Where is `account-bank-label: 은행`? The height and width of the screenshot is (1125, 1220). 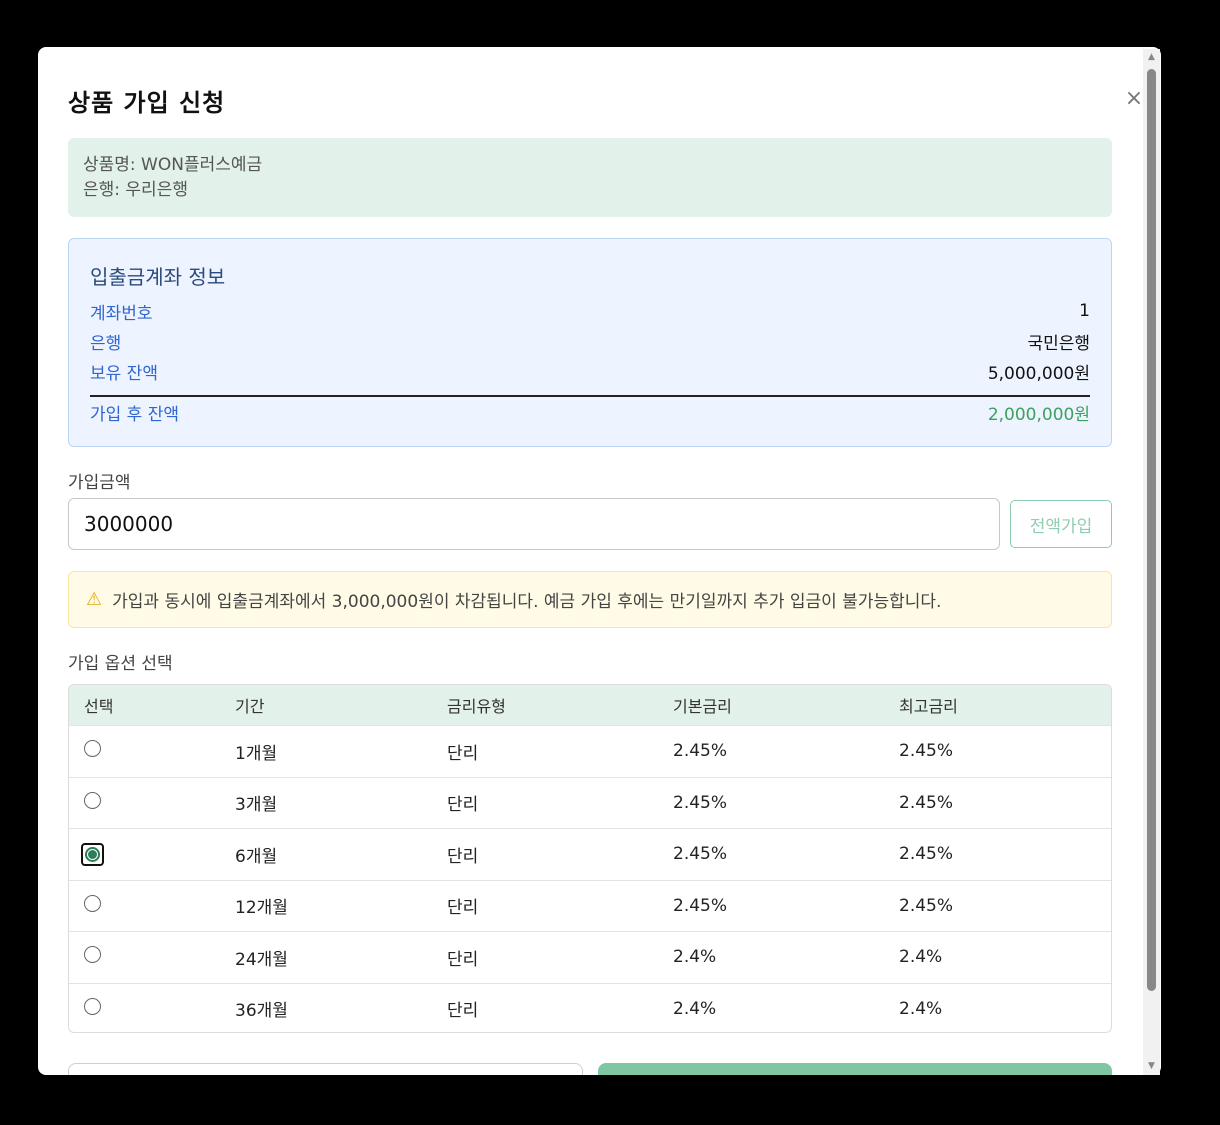
account-bank-label: 은행 is located at coordinates (106, 343).